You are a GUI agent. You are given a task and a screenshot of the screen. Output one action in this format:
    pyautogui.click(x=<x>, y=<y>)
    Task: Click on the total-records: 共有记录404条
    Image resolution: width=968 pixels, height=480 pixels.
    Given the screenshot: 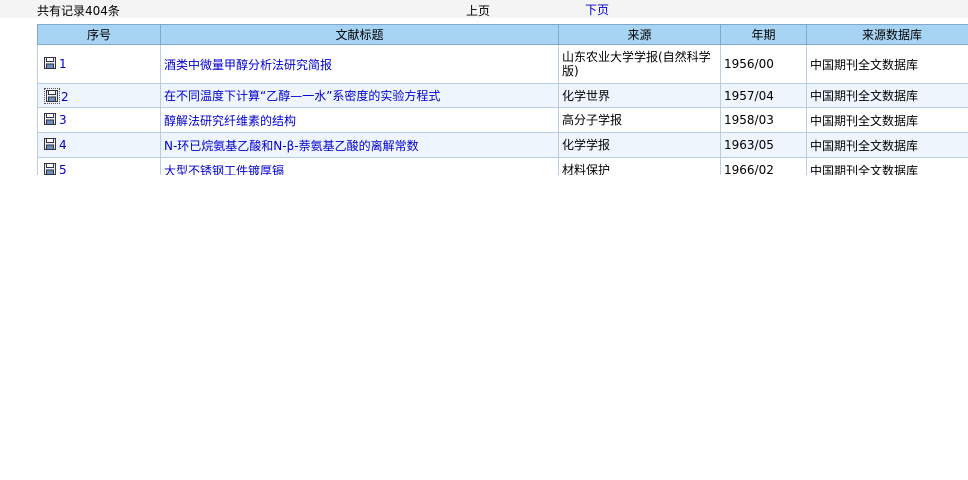 What is the action you would take?
    pyautogui.click(x=78, y=11)
    